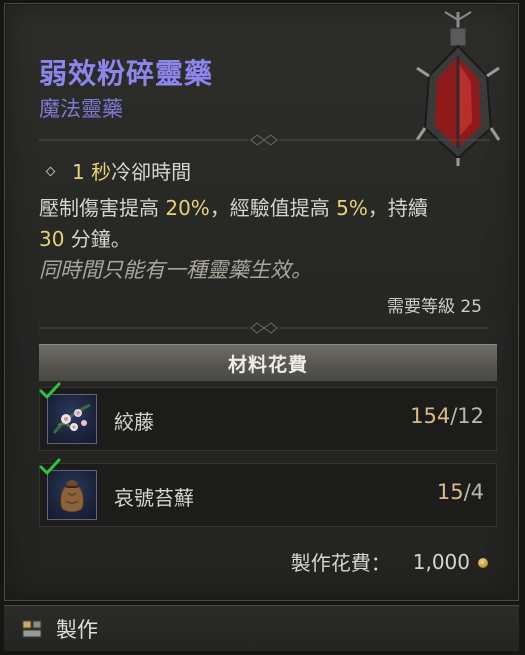  Describe the element at coordinates (430, 416) in the screenshot. I see `material-have: 154` at that location.